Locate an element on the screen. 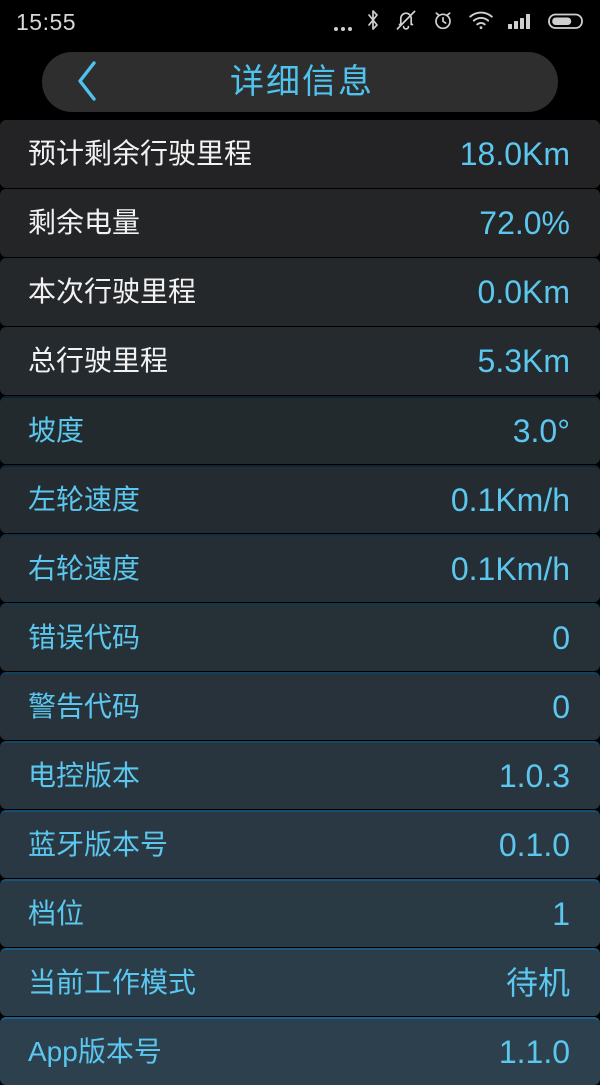  detail-row-label: 右轮速度 is located at coordinates (84, 568).